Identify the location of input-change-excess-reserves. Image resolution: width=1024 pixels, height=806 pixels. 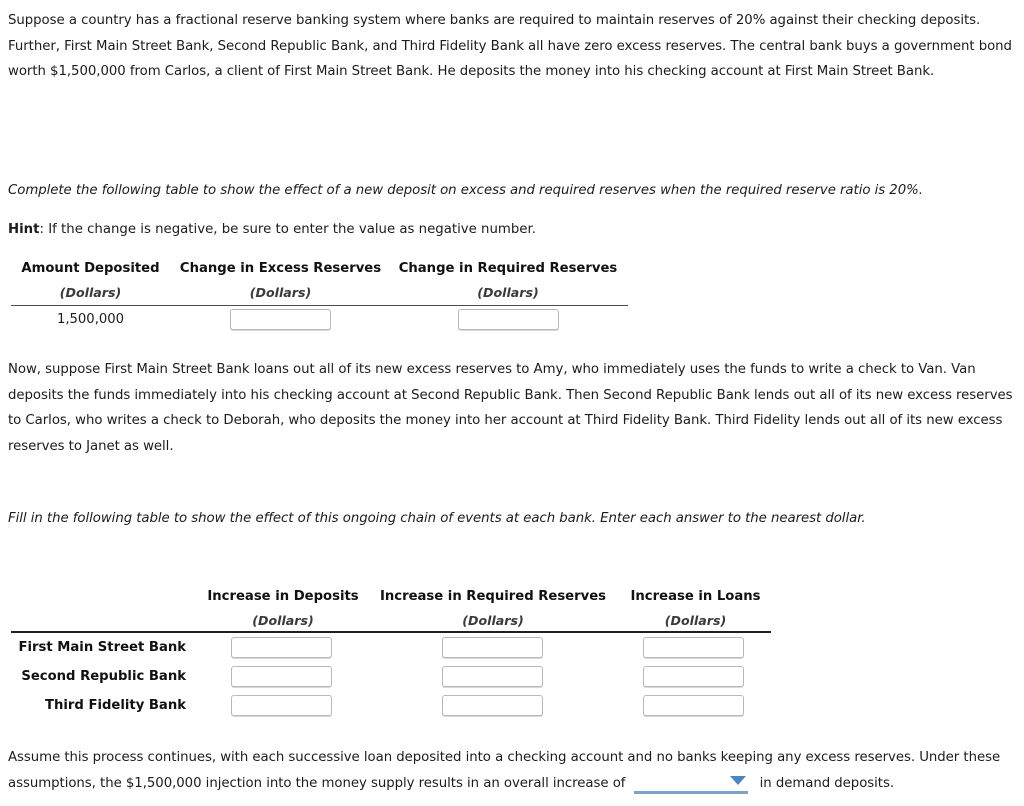
(280, 319).